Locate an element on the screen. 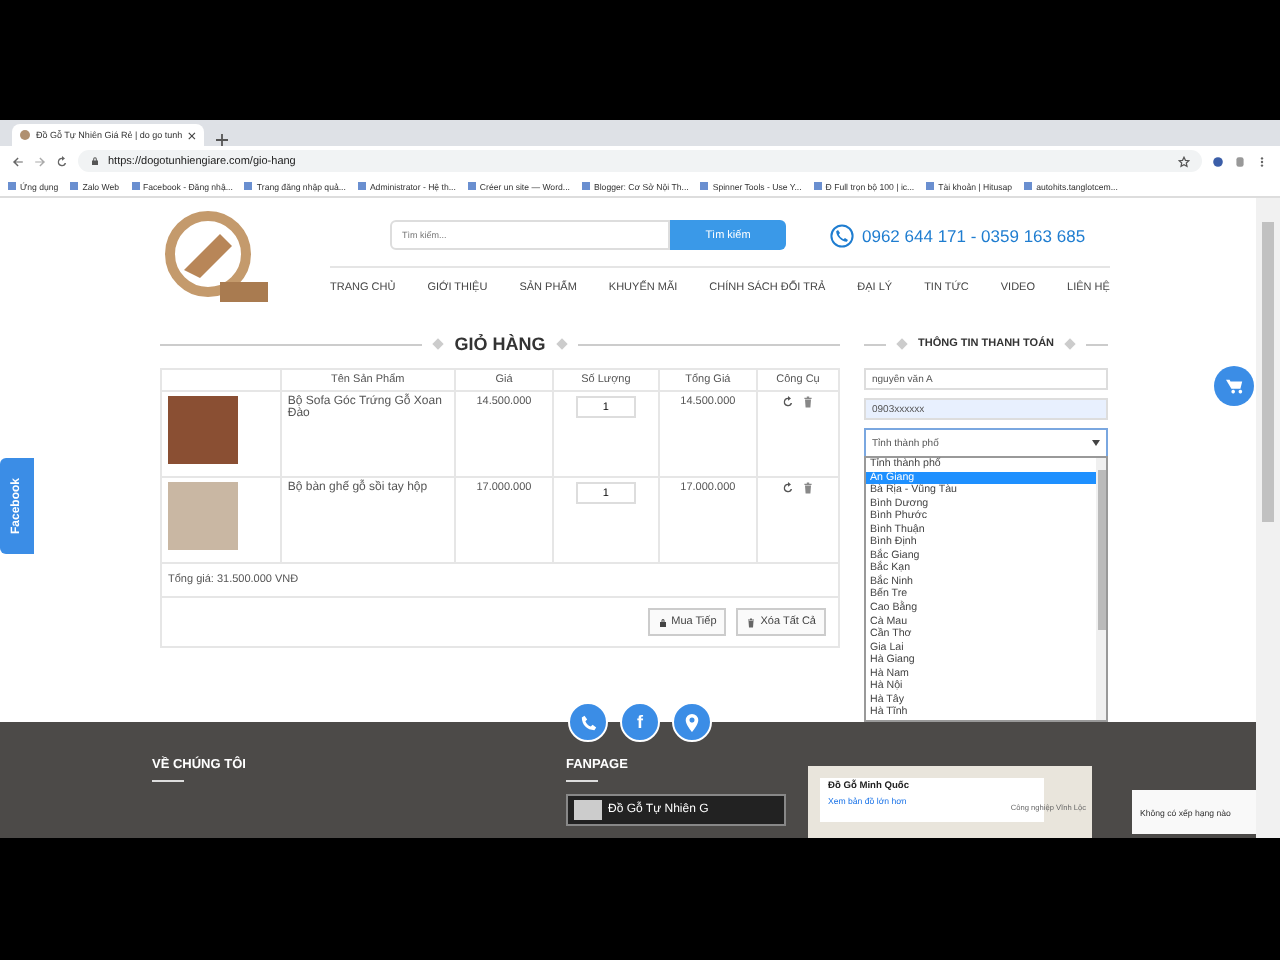  caret-icon is located at coordinates (1096, 443).